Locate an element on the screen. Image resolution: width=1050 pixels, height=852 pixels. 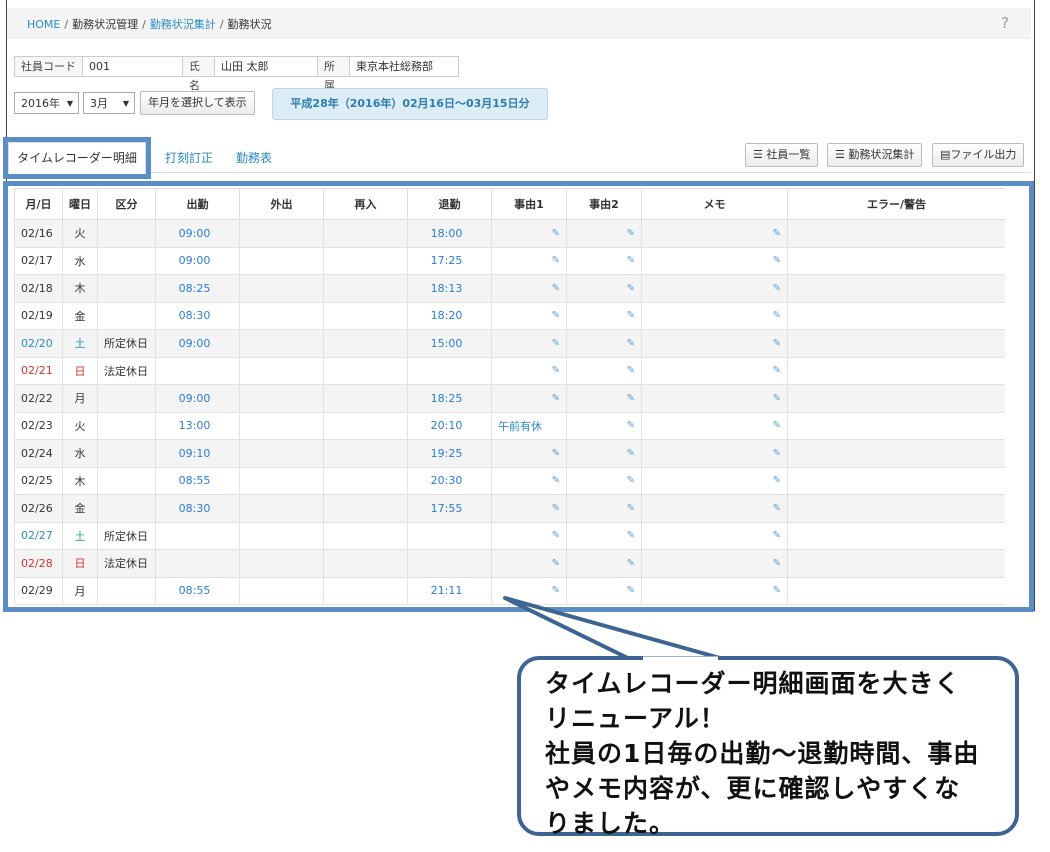
callout-line: 社員の1日毎の出勤〜退勤時間、事由 is located at coordinates (762, 753).